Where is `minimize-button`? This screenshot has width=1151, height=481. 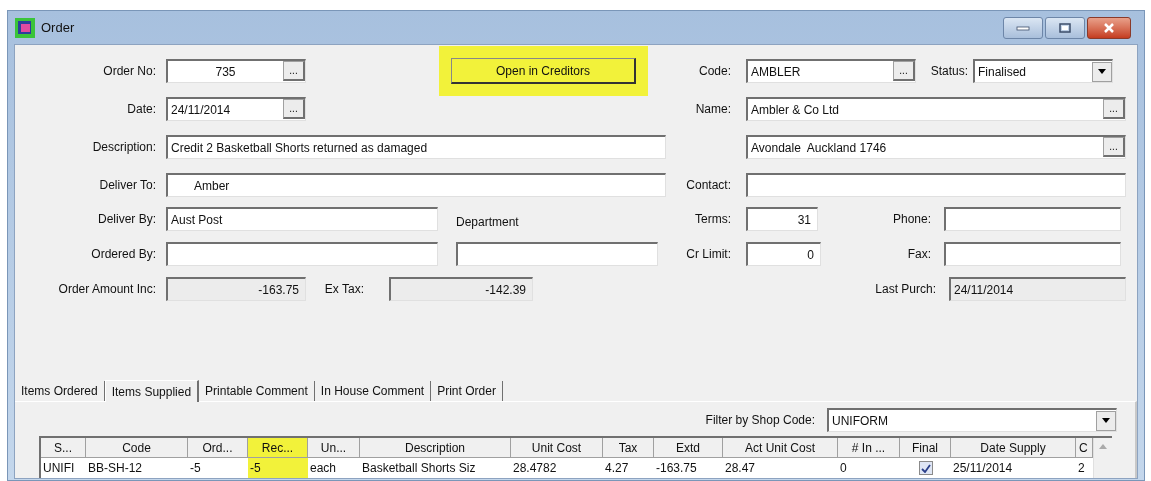
minimize-button is located at coordinates (1023, 27).